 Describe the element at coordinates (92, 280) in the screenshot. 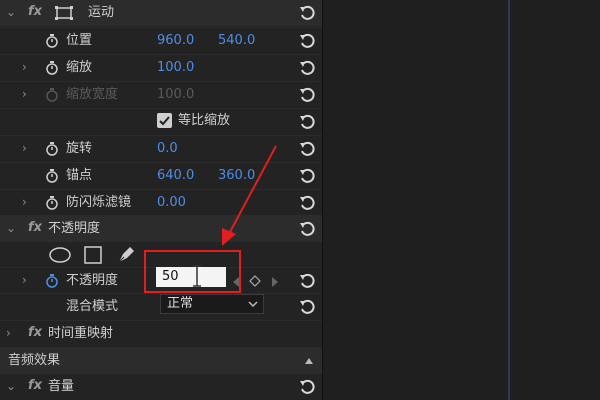

I see `opacity-label: 不透明度` at that location.